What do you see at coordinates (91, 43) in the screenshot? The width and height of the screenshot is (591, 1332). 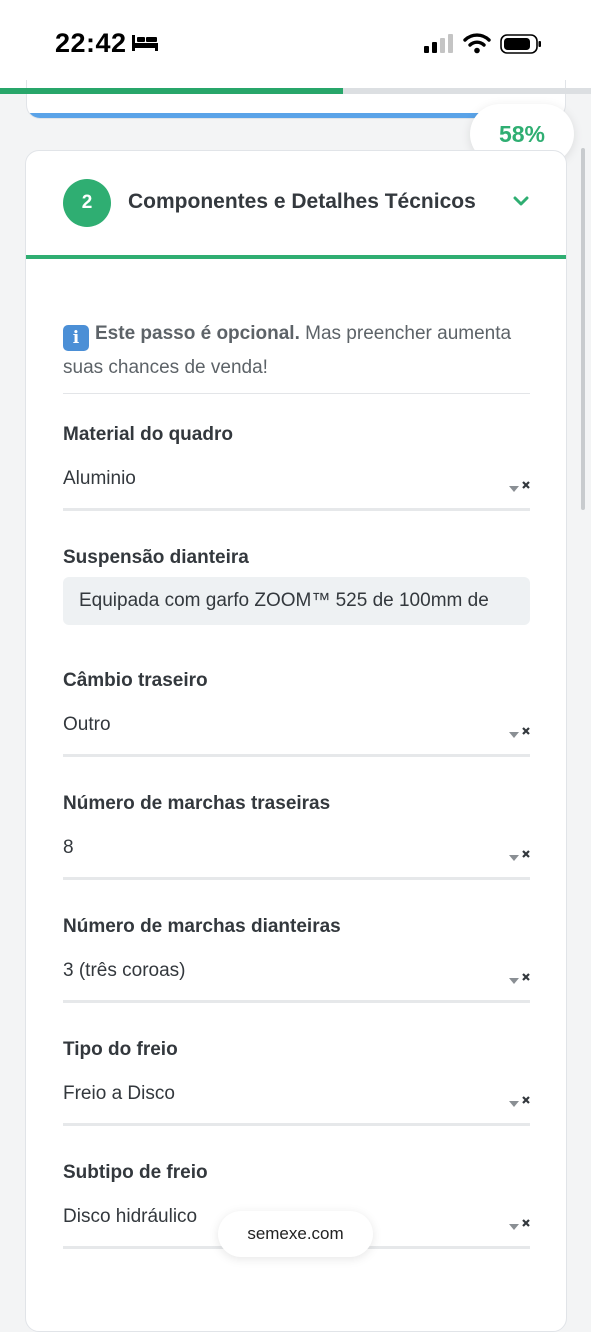 I see `status-time: 22:42` at bounding box center [91, 43].